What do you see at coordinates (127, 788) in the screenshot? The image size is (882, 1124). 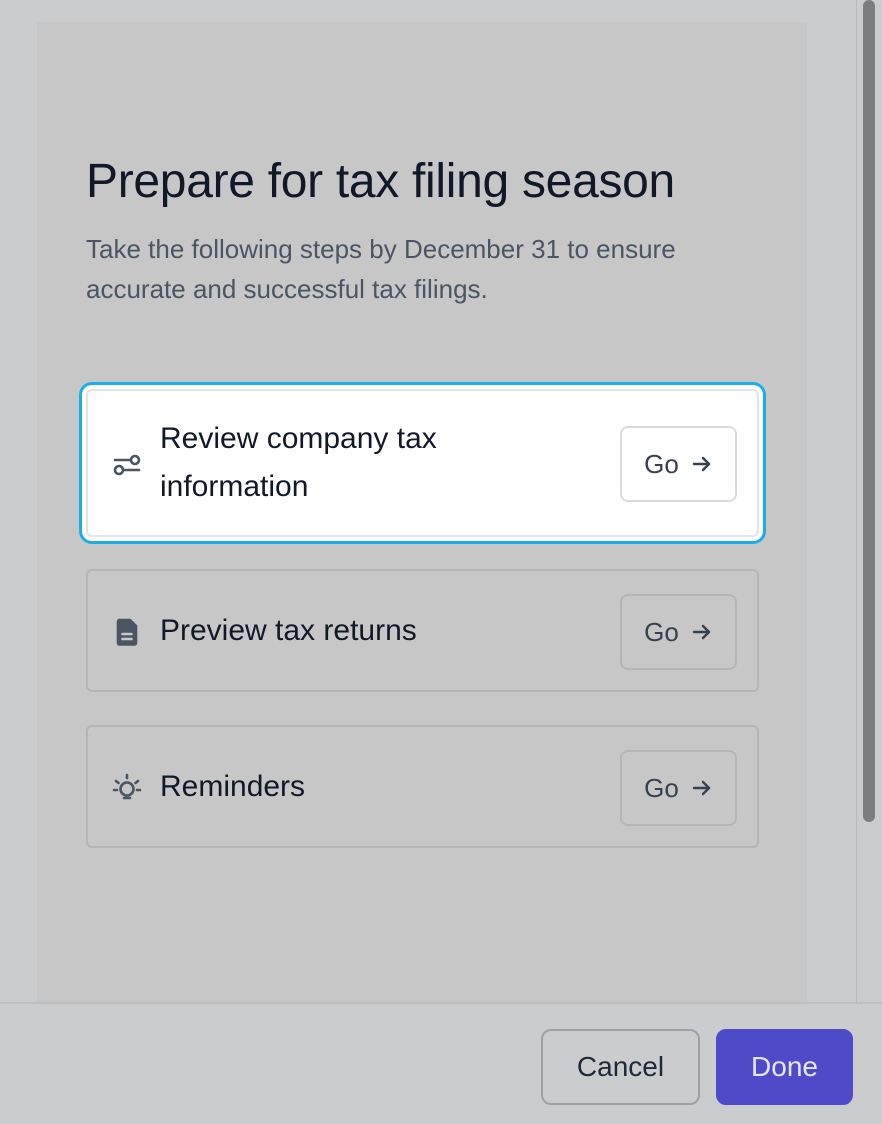 I see `lightbulb-icon` at bounding box center [127, 788].